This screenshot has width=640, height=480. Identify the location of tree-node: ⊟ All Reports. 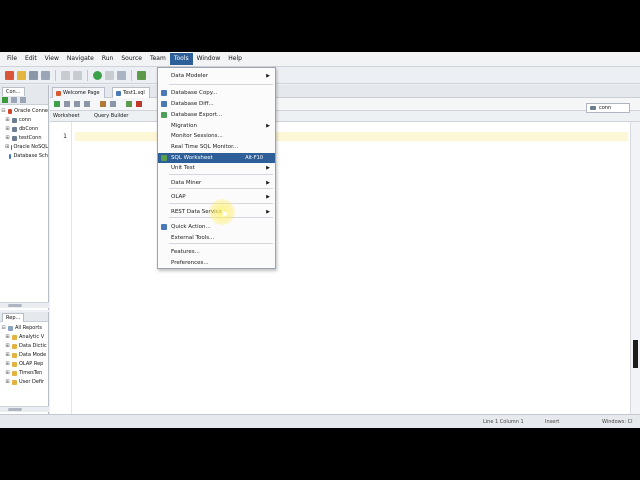
(24, 328).